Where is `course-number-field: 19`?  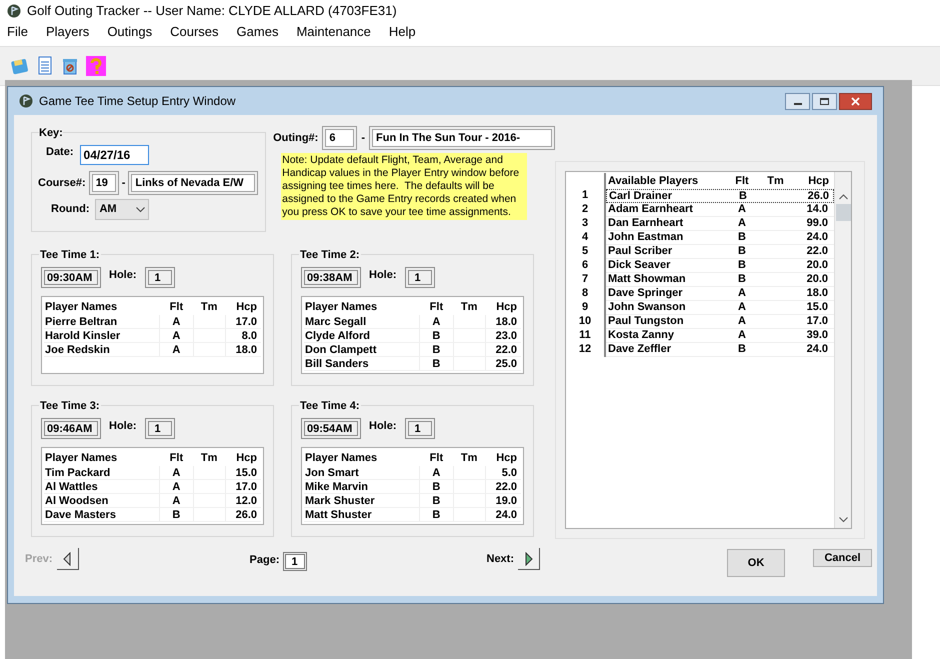
course-number-field: 19 is located at coordinates (103, 183).